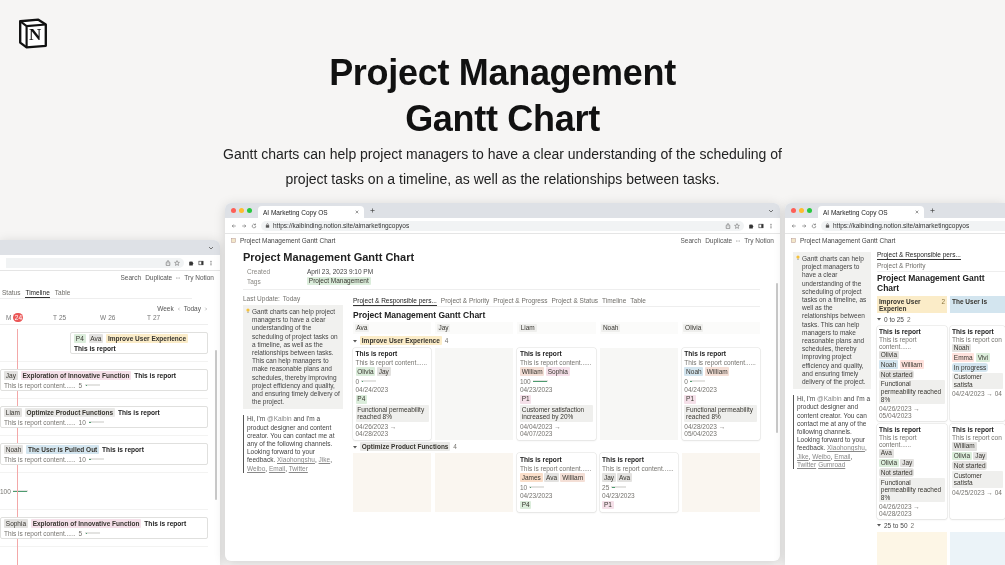 The height and width of the screenshot is (565, 1005). Describe the element at coordinates (329, 257) in the screenshot. I see `page-title: Project Management Gantt Chart` at that location.